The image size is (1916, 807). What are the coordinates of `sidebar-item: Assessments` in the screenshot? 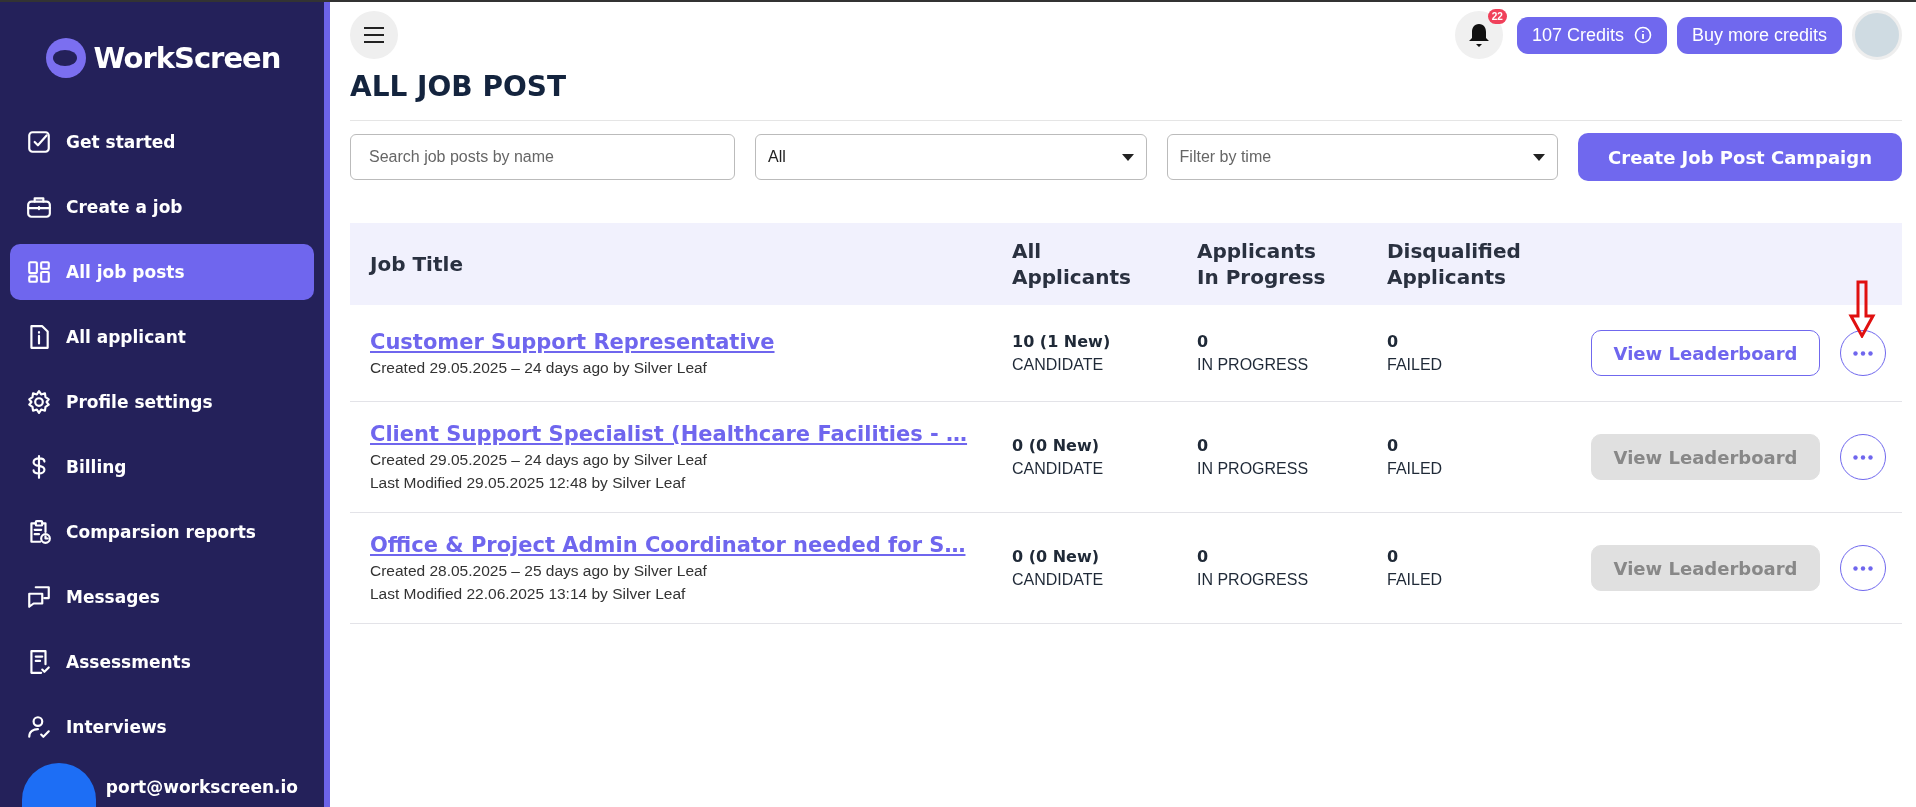 It's located at (162, 662).